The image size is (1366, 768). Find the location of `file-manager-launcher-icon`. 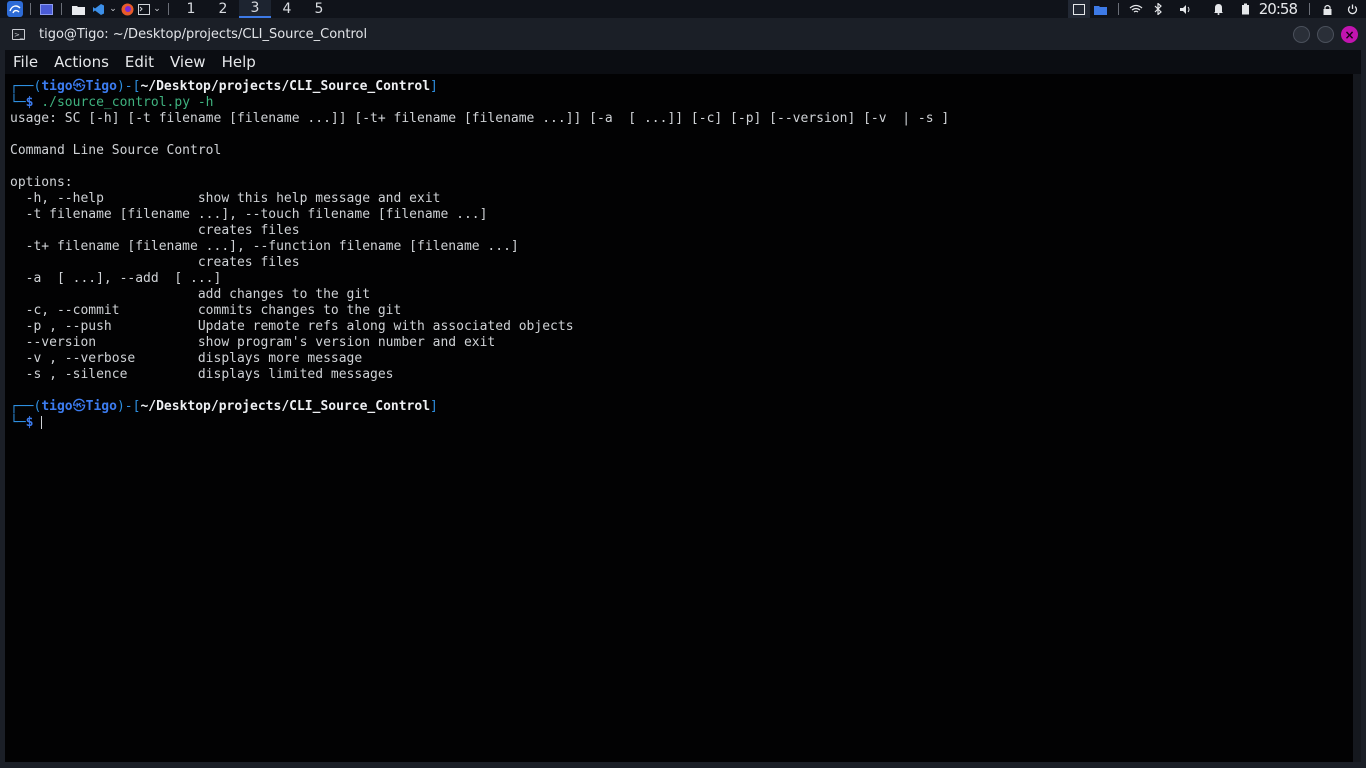

file-manager-launcher-icon is located at coordinates (78, 9).